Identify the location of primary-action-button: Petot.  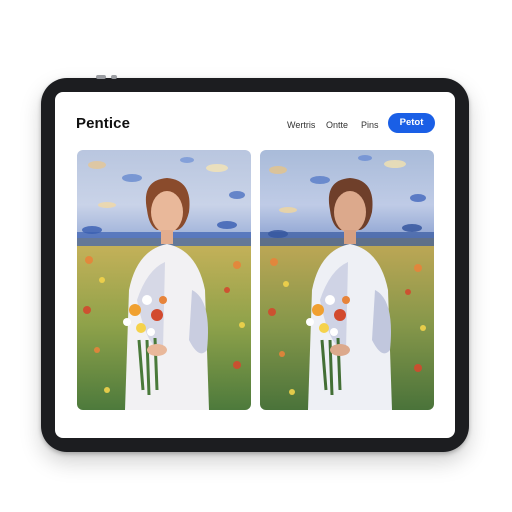
(411, 123).